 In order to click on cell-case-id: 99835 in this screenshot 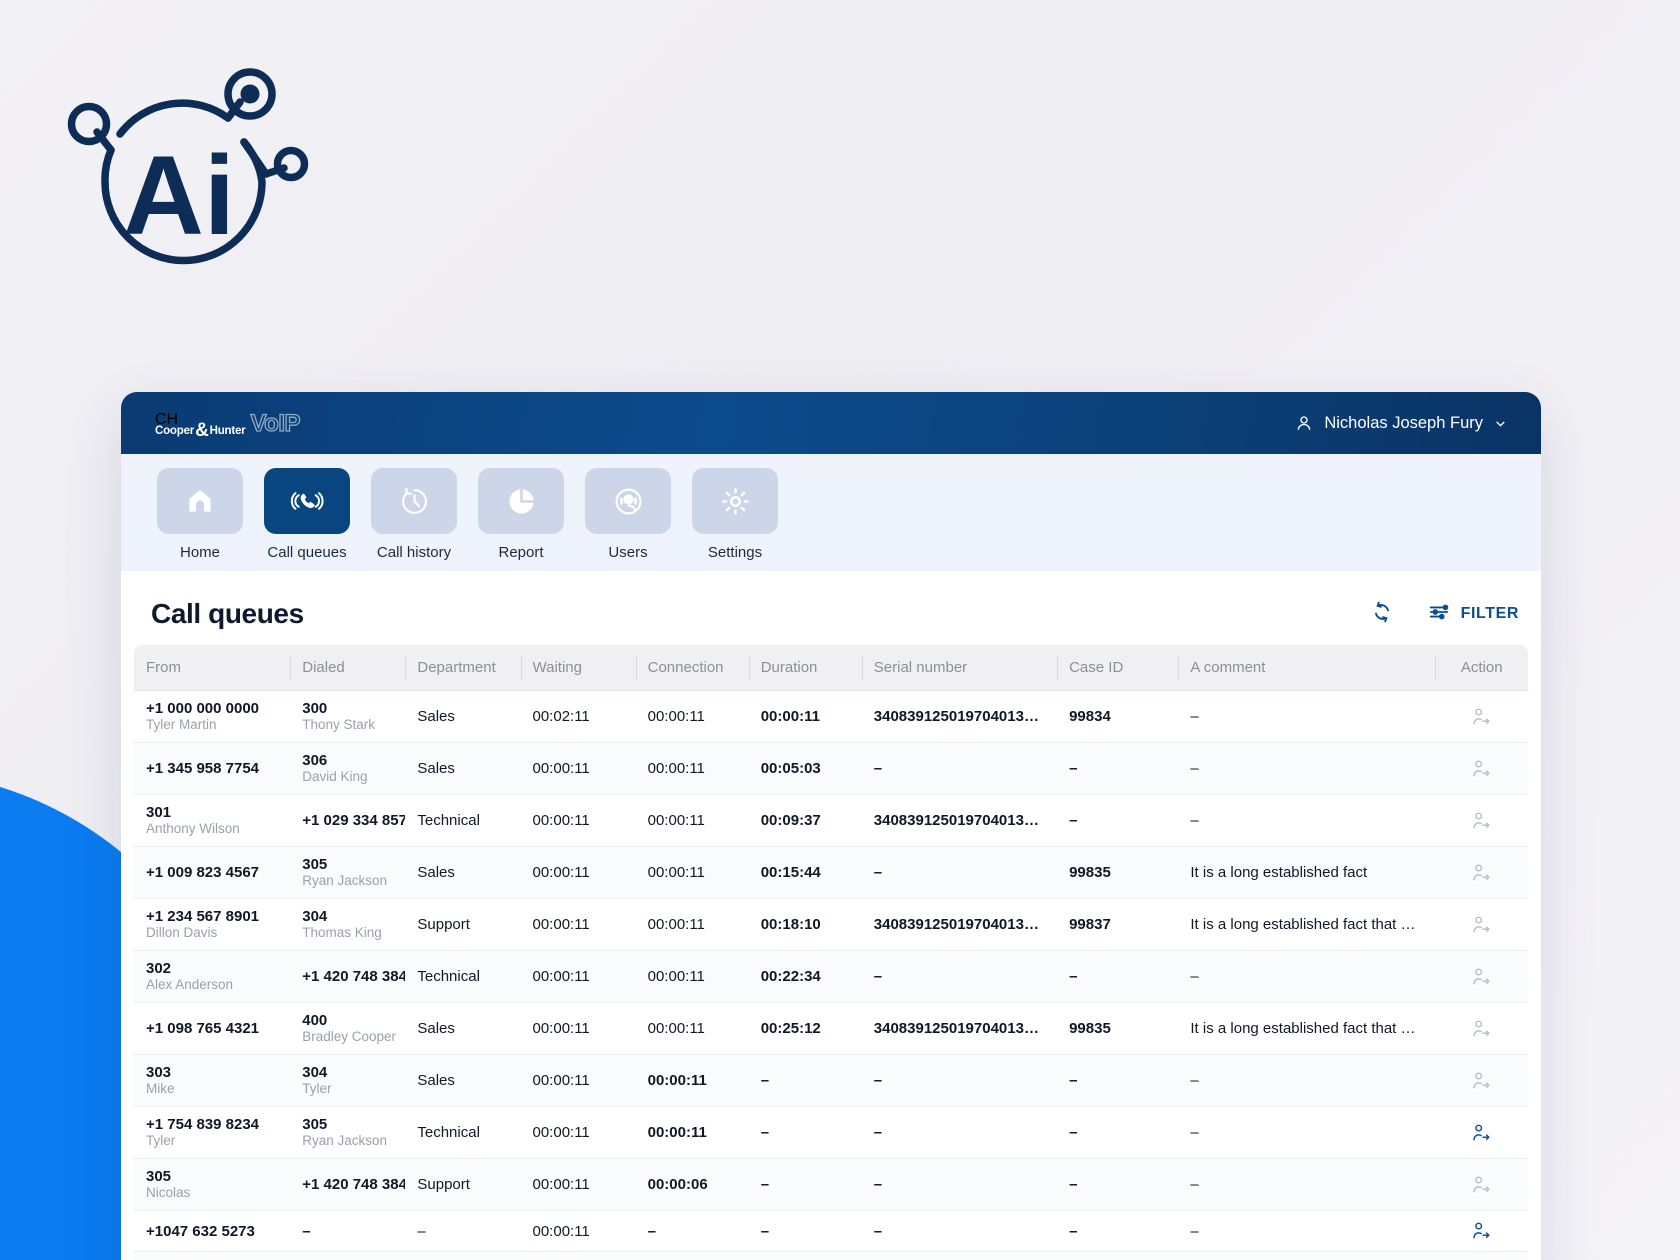, I will do `click(1118, 1028)`.